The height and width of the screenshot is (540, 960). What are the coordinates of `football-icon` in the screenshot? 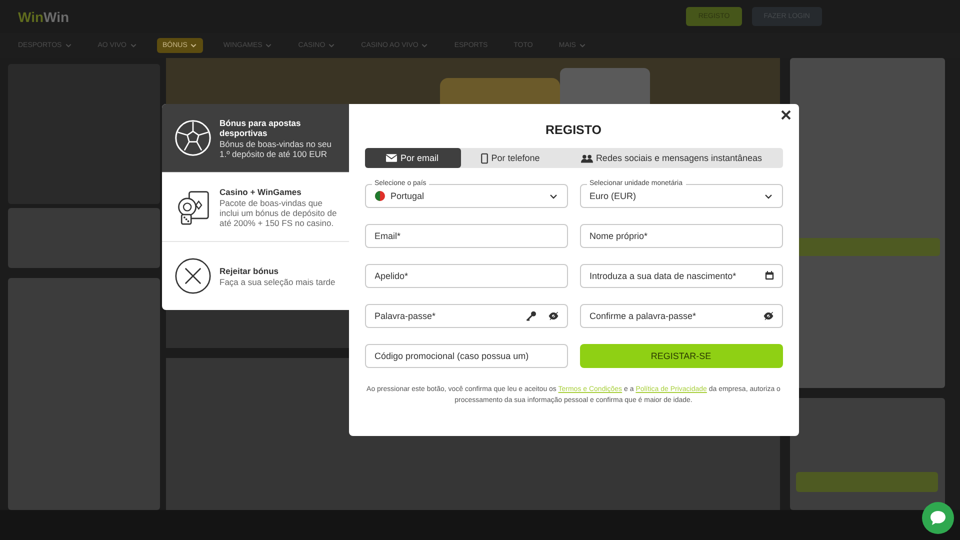 It's located at (193, 138).